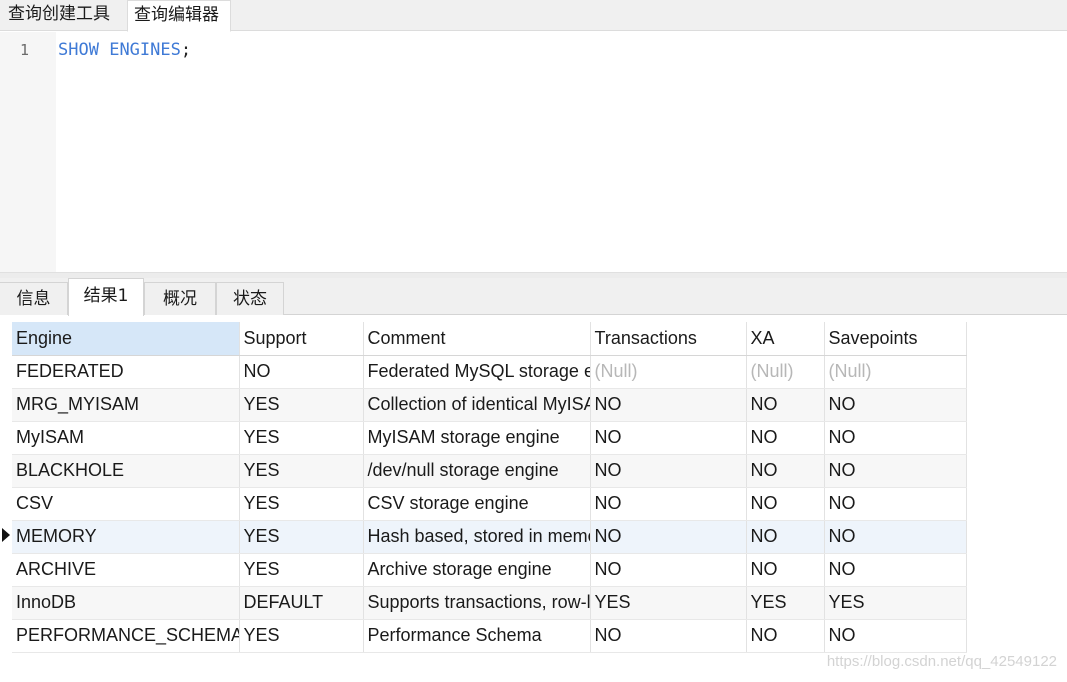  Describe the element at coordinates (477, 339) in the screenshot. I see `column-header-comment: Comment` at that location.